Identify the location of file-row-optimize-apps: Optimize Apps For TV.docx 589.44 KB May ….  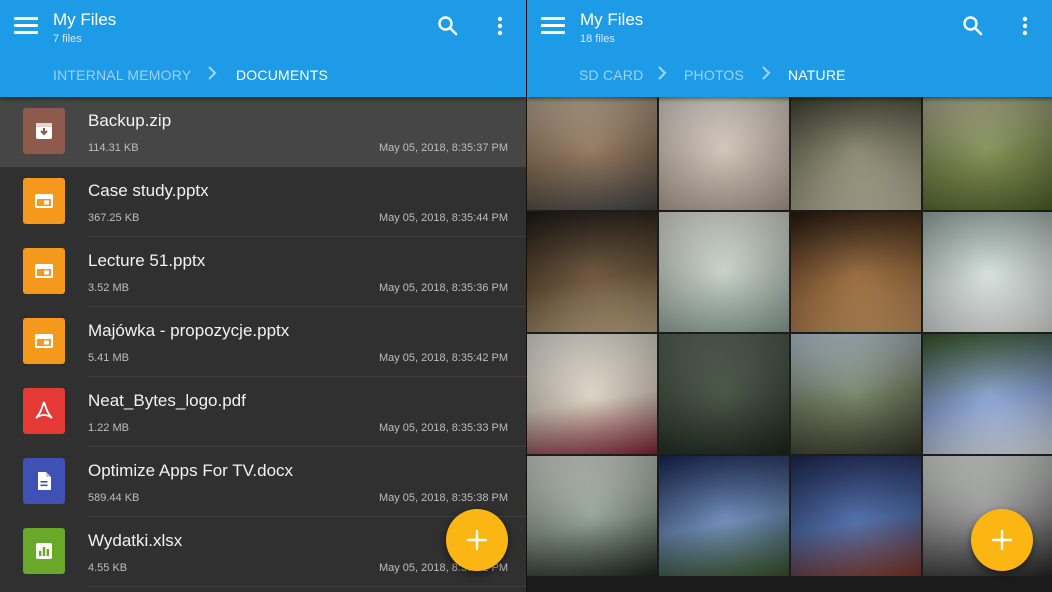
(263, 482).